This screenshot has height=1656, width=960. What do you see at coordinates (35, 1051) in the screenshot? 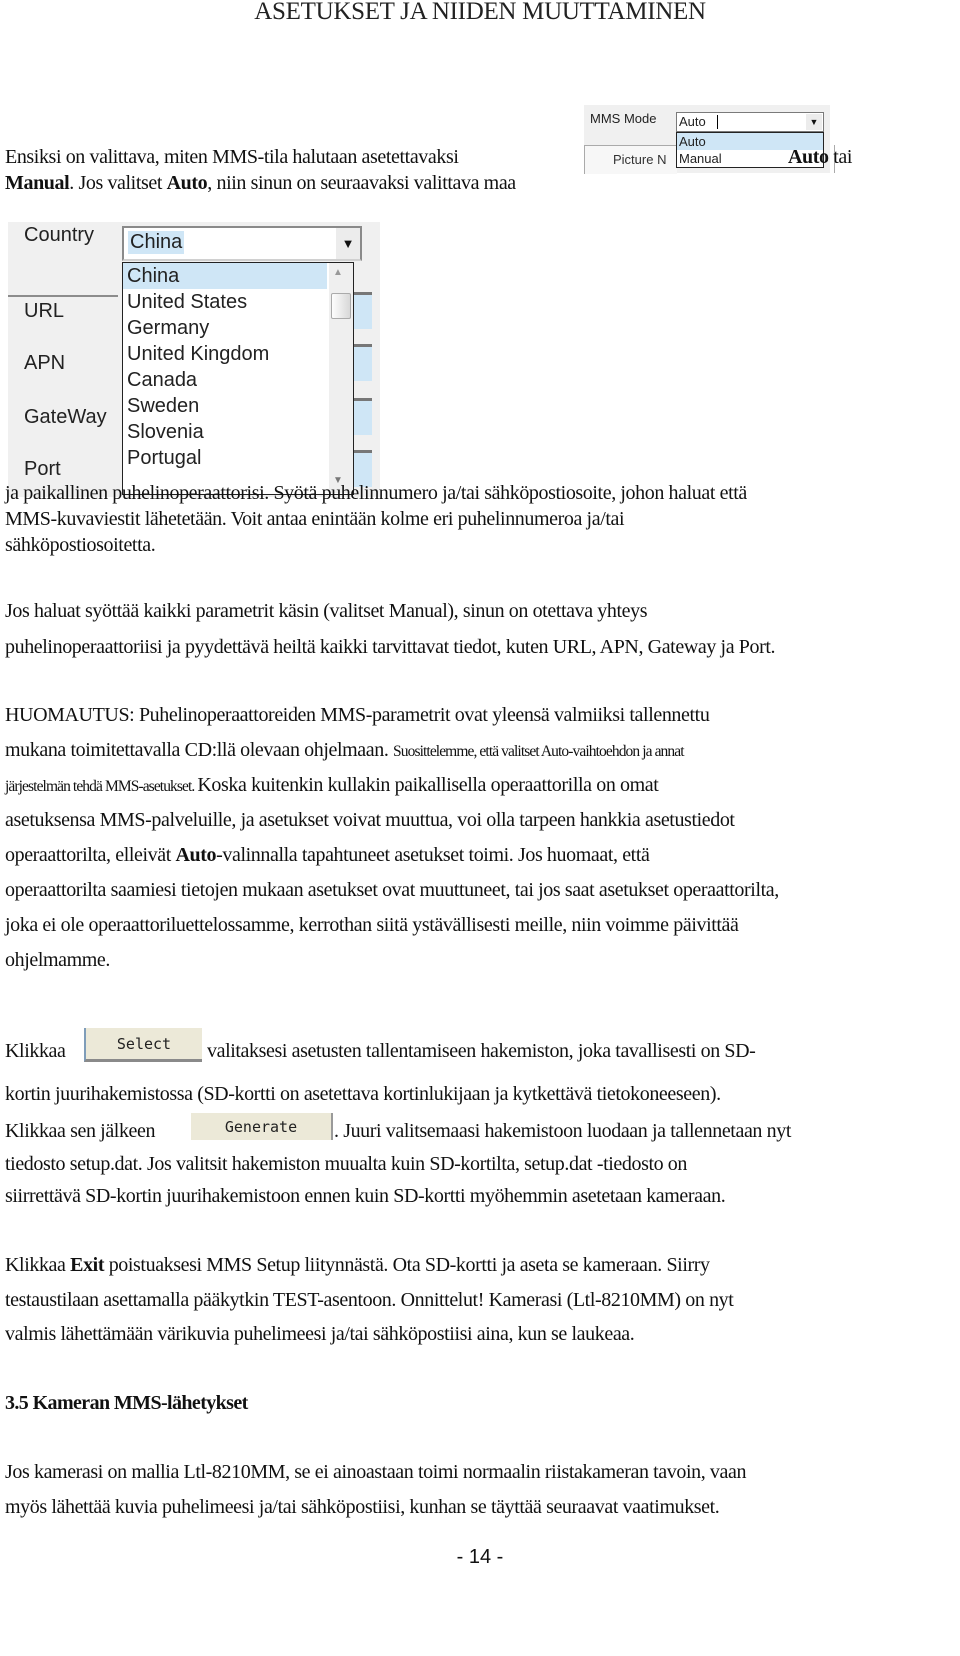
I see `select-line: Klikkaa` at bounding box center [35, 1051].